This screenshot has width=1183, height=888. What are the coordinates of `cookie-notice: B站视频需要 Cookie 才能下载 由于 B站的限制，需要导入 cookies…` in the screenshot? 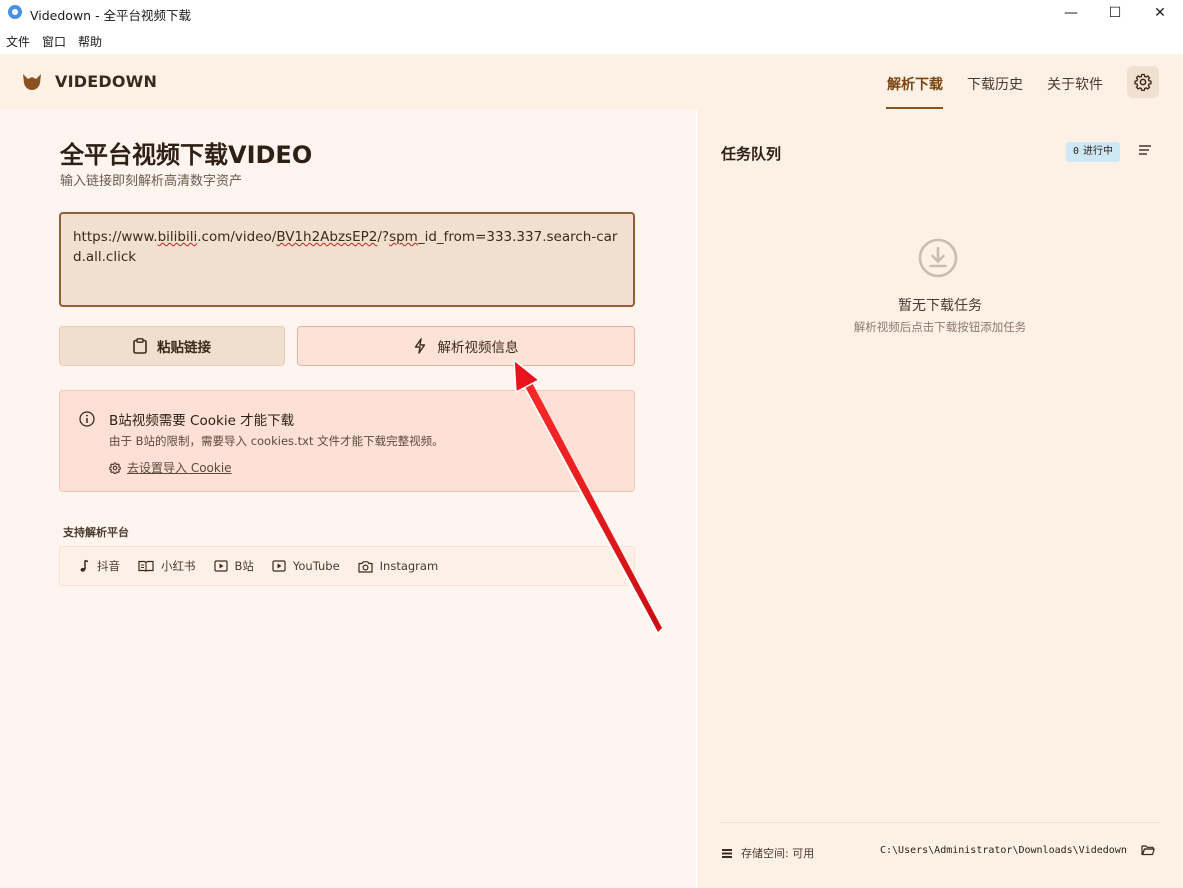 It's located at (347, 441).